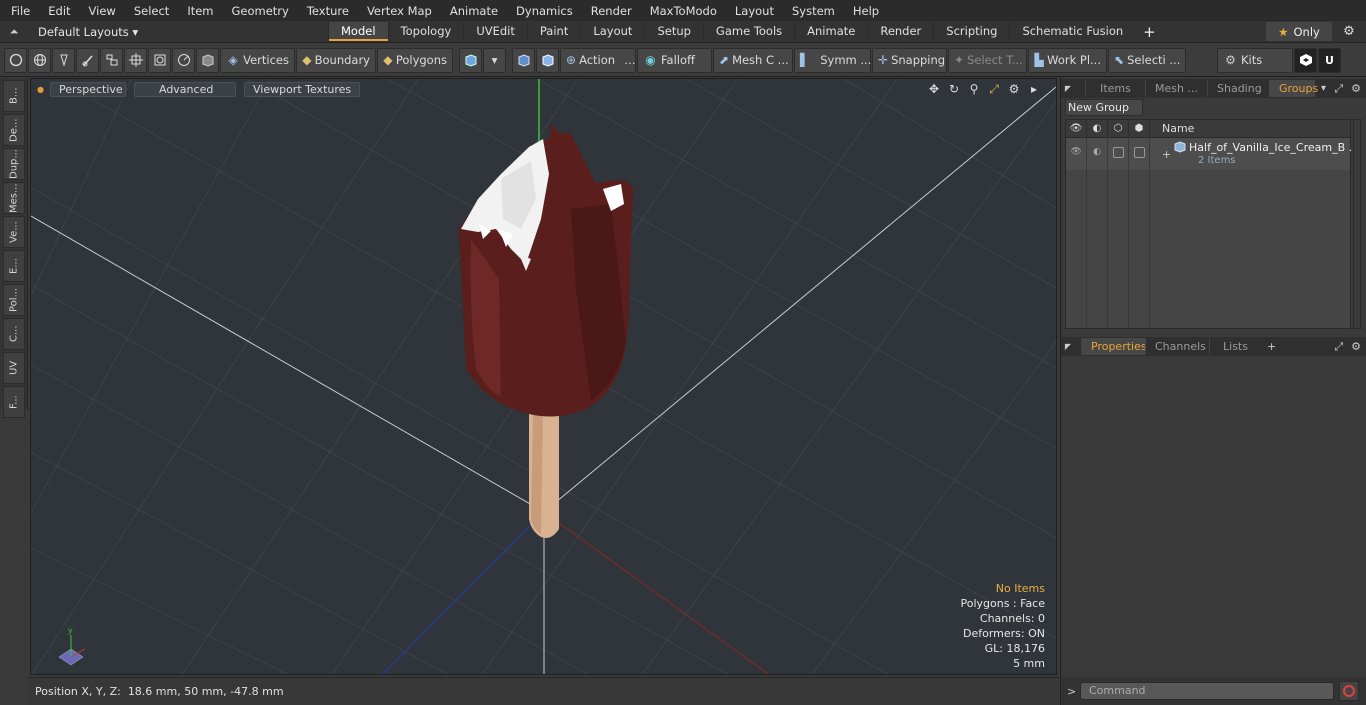 This screenshot has width=1366, height=705. What do you see at coordinates (200, 11) in the screenshot?
I see `menu-item: Item` at bounding box center [200, 11].